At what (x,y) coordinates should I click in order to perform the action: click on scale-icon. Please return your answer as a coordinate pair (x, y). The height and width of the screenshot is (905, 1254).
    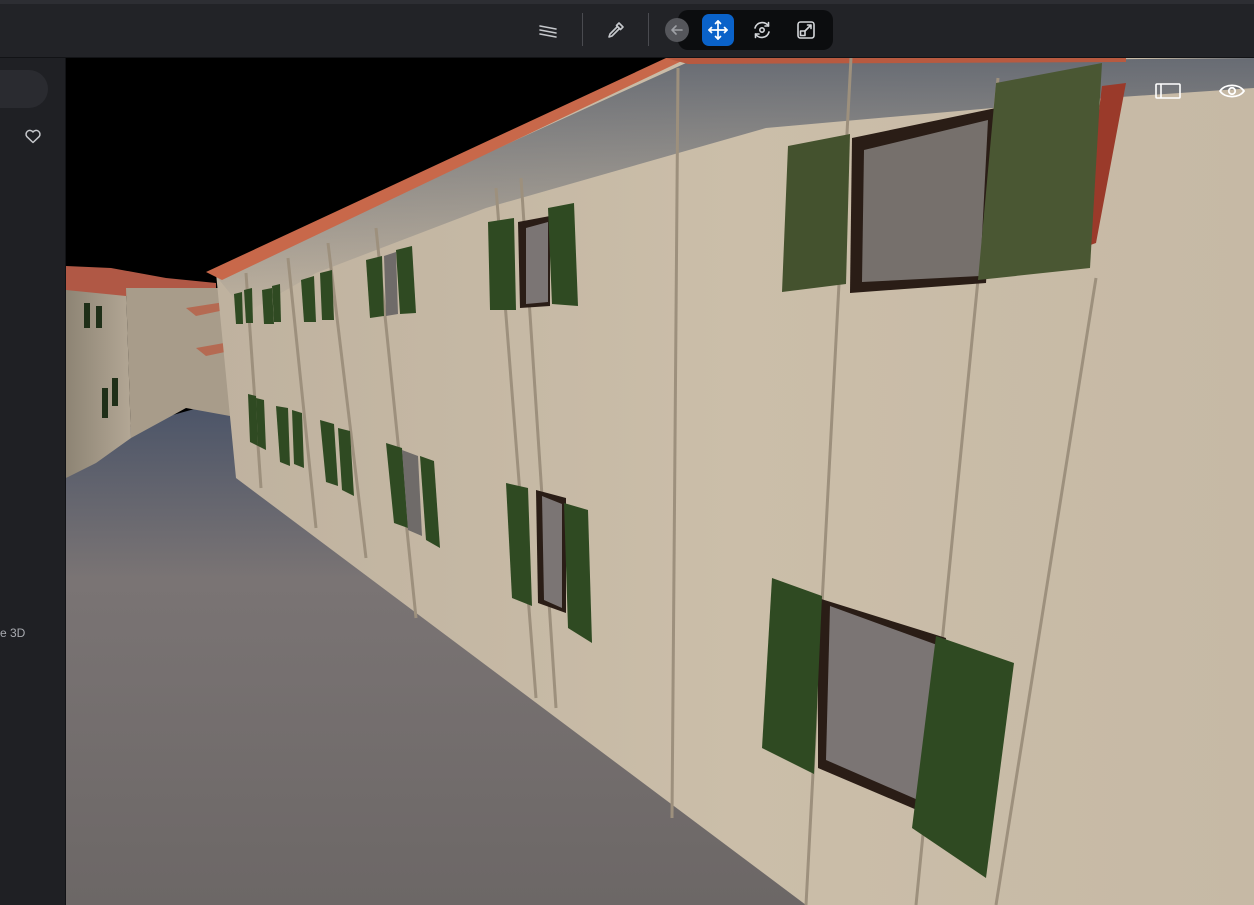
    Looking at the image, I should click on (806, 30).